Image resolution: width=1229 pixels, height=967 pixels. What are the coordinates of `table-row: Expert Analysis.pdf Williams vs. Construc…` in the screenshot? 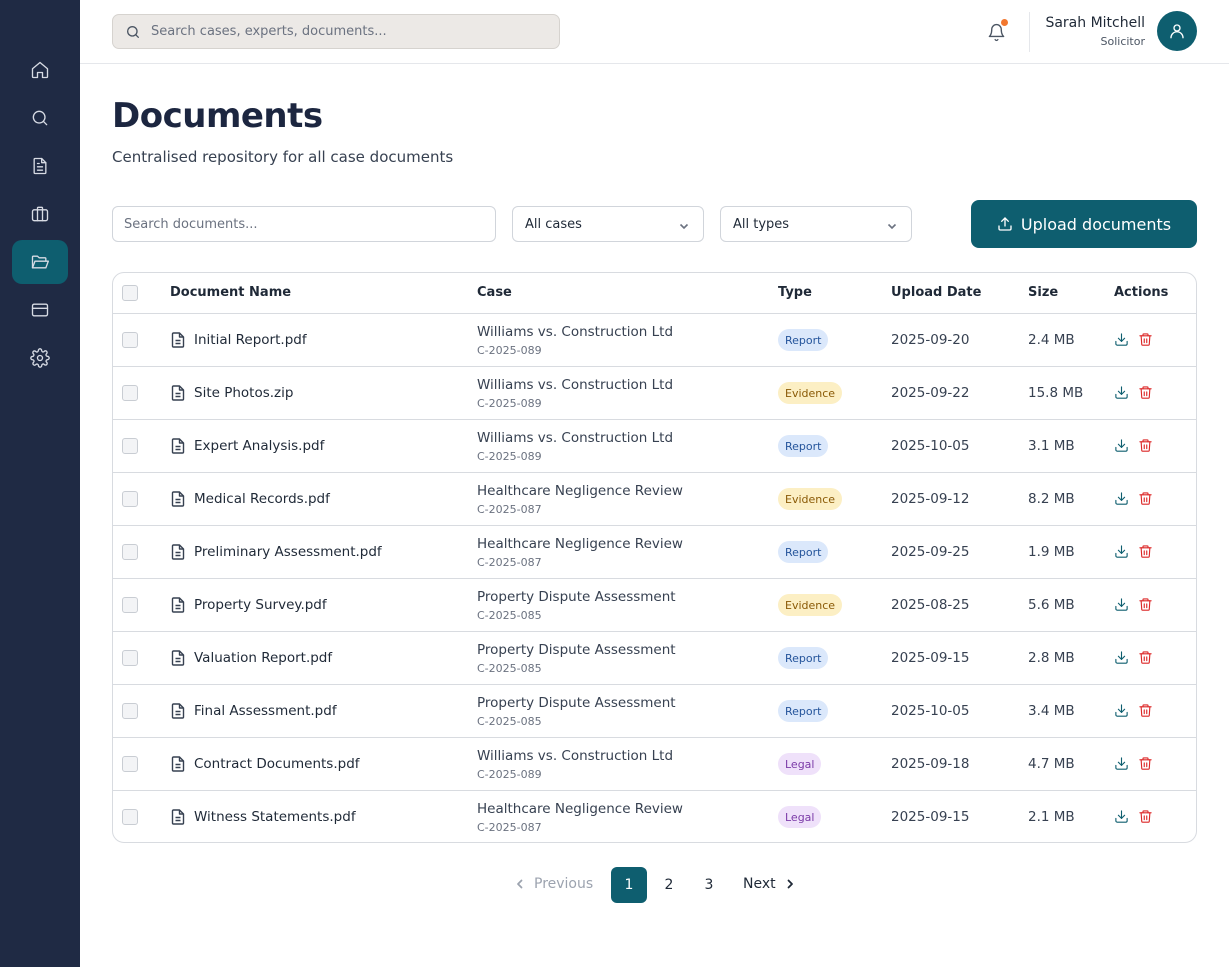 It's located at (654, 446).